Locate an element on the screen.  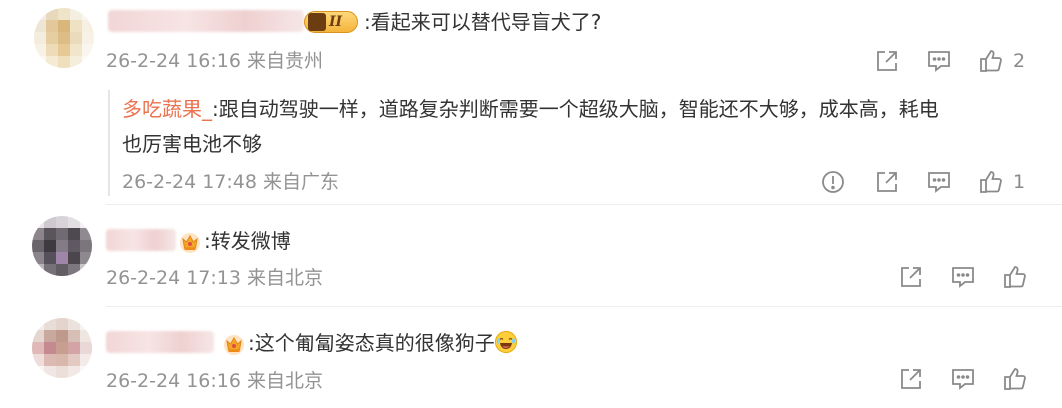
comment-meta: 26-2-24 17:13 来自北京 is located at coordinates (214, 278).